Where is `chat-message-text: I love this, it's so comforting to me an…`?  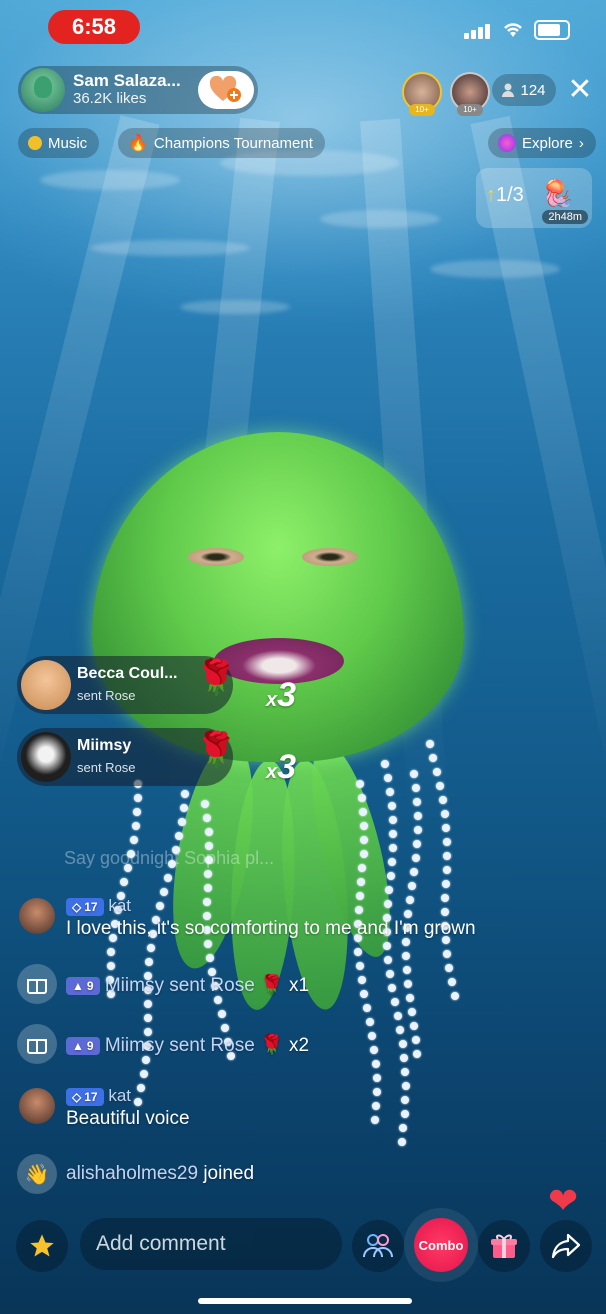
chat-message-text: I love this, it's so comforting to me an… is located at coordinates (271, 928).